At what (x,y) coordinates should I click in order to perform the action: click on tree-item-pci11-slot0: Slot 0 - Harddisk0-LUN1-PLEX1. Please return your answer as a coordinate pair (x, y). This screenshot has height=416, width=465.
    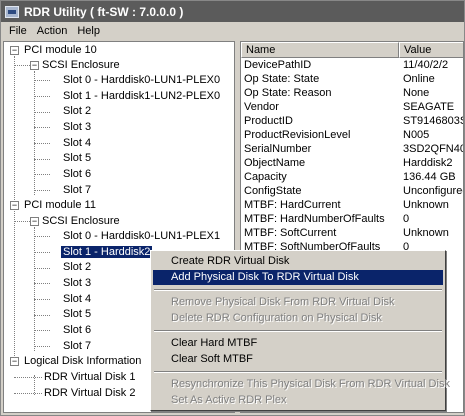
    Looking at the image, I should click on (141, 236).